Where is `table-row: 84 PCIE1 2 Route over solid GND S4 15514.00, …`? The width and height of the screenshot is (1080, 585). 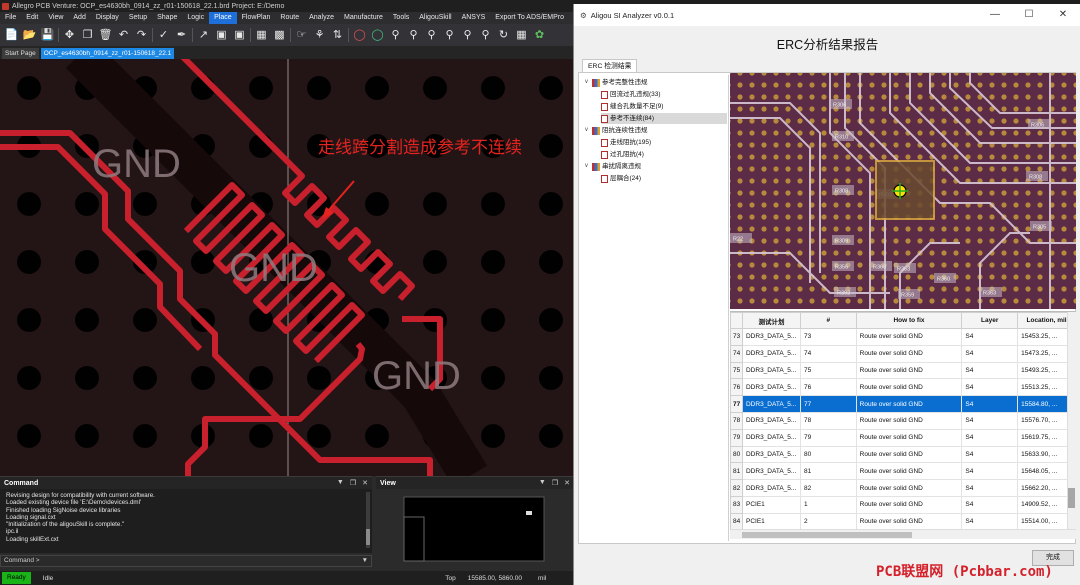
table-row: 84 PCIE1 2 Route over solid GND S4 15514.00, … is located at coordinates (903, 521).